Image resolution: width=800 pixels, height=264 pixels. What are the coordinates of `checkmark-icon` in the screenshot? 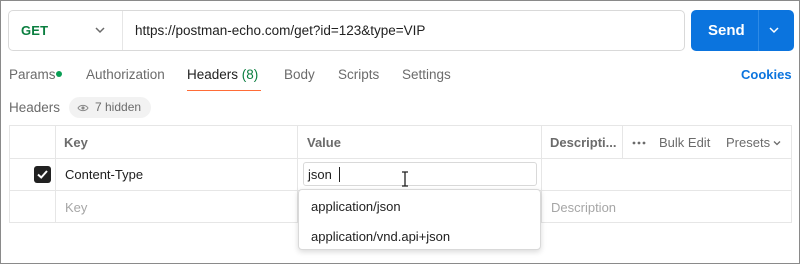 It's located at (42, 174).